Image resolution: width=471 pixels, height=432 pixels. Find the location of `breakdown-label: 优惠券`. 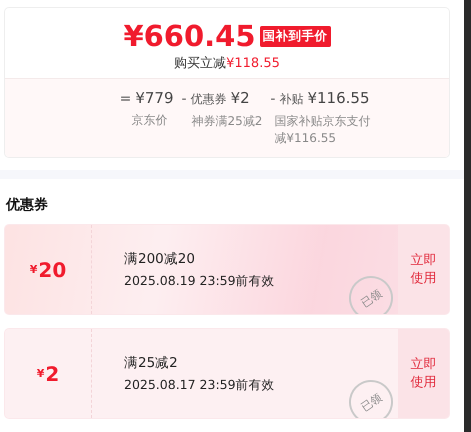

breakdown-label: 优惠券 is located at coordinates (208, 99).